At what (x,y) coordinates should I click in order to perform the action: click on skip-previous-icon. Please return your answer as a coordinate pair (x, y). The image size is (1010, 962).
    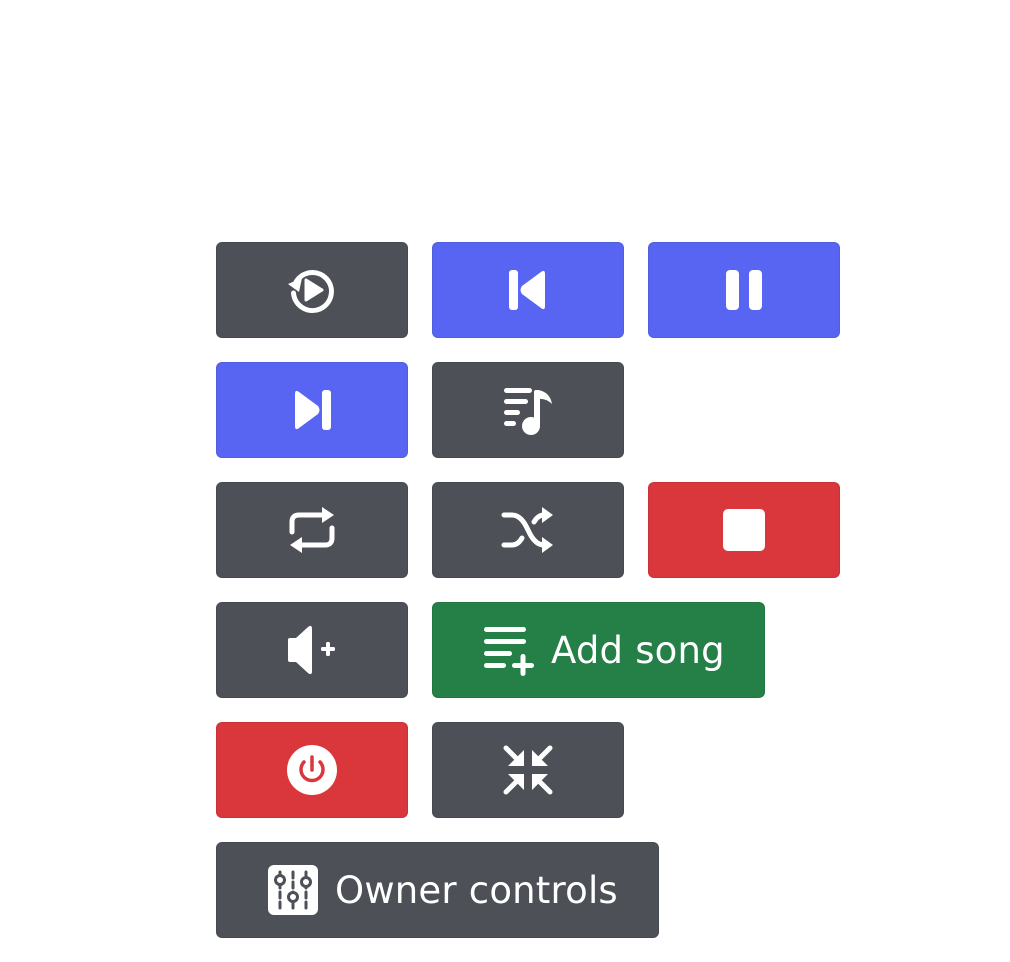
    Looking at the image, I should click on (527, 290).